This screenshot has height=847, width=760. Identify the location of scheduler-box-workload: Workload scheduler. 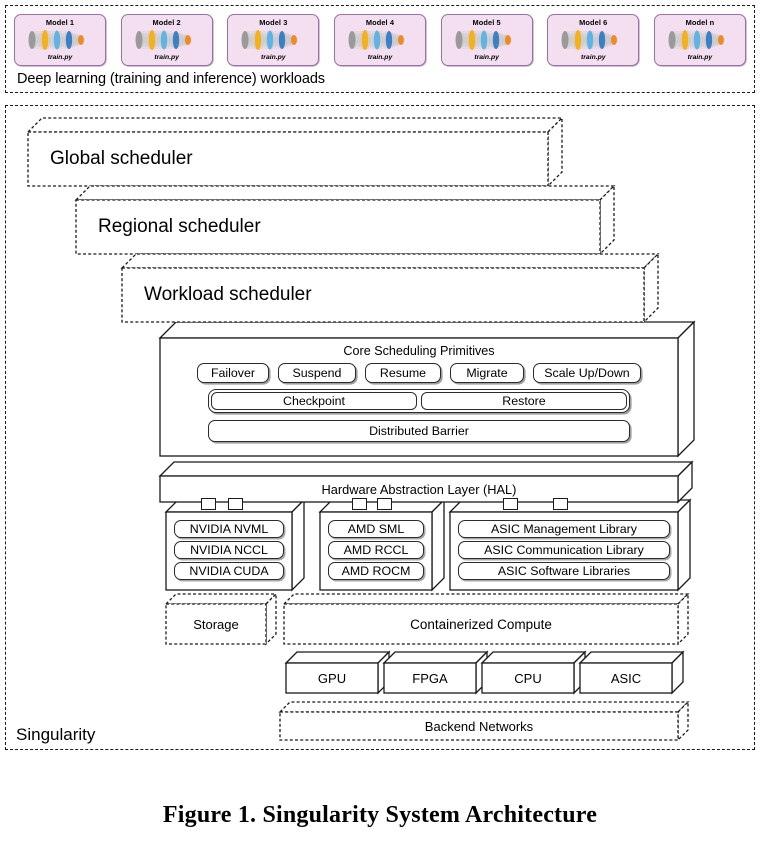
(391, 289).